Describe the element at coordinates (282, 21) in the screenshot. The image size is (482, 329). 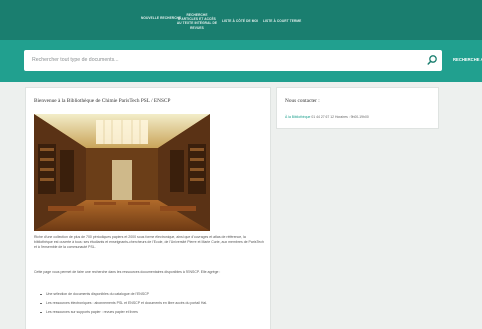
I see `nav-link-short-term-list: LISTE À COURT TERME` at that location.